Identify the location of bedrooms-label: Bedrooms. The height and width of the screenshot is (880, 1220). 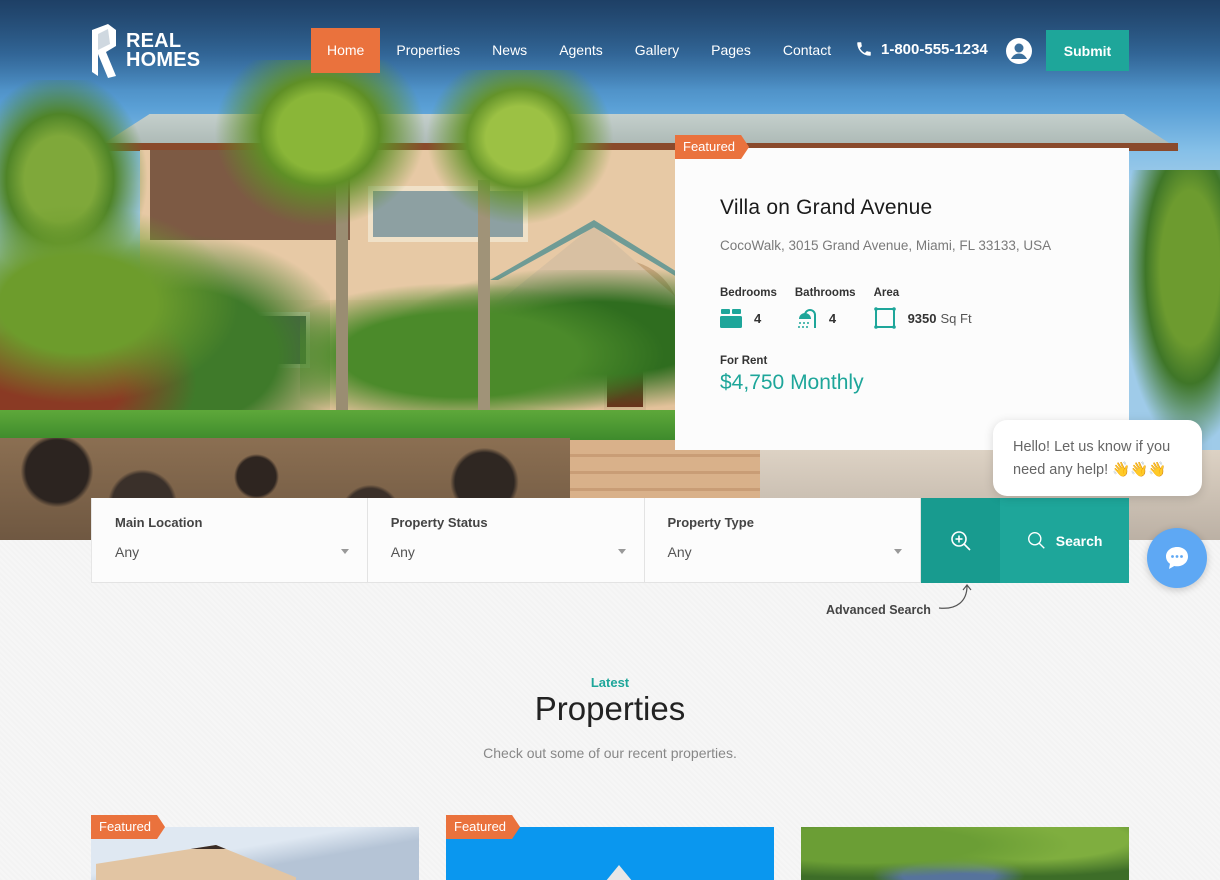
(748, 293).